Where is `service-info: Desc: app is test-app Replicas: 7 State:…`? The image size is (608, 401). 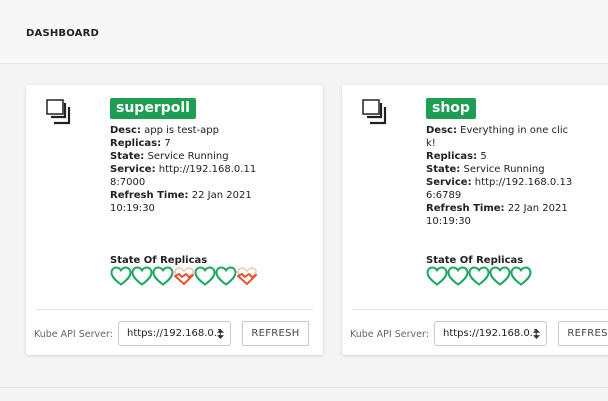 service-info: Desc: app is test-app Replicas: 7 State:… is located at coordinates (185, 169).